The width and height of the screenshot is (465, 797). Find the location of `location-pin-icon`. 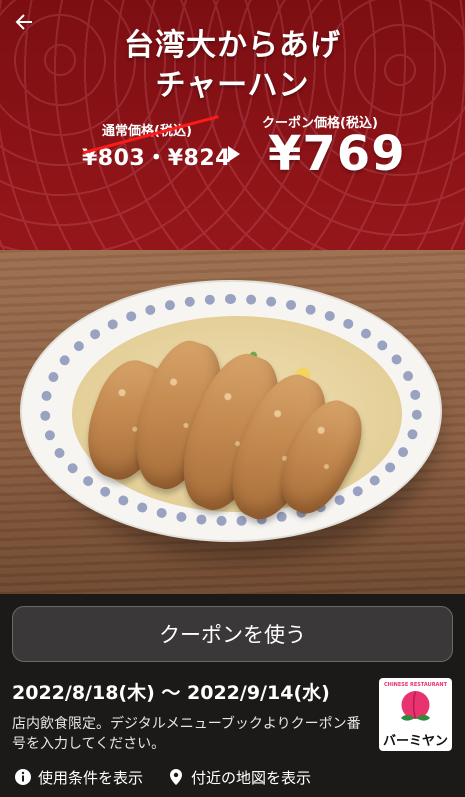

location-pin-icon is located at coordinates (176, 777).